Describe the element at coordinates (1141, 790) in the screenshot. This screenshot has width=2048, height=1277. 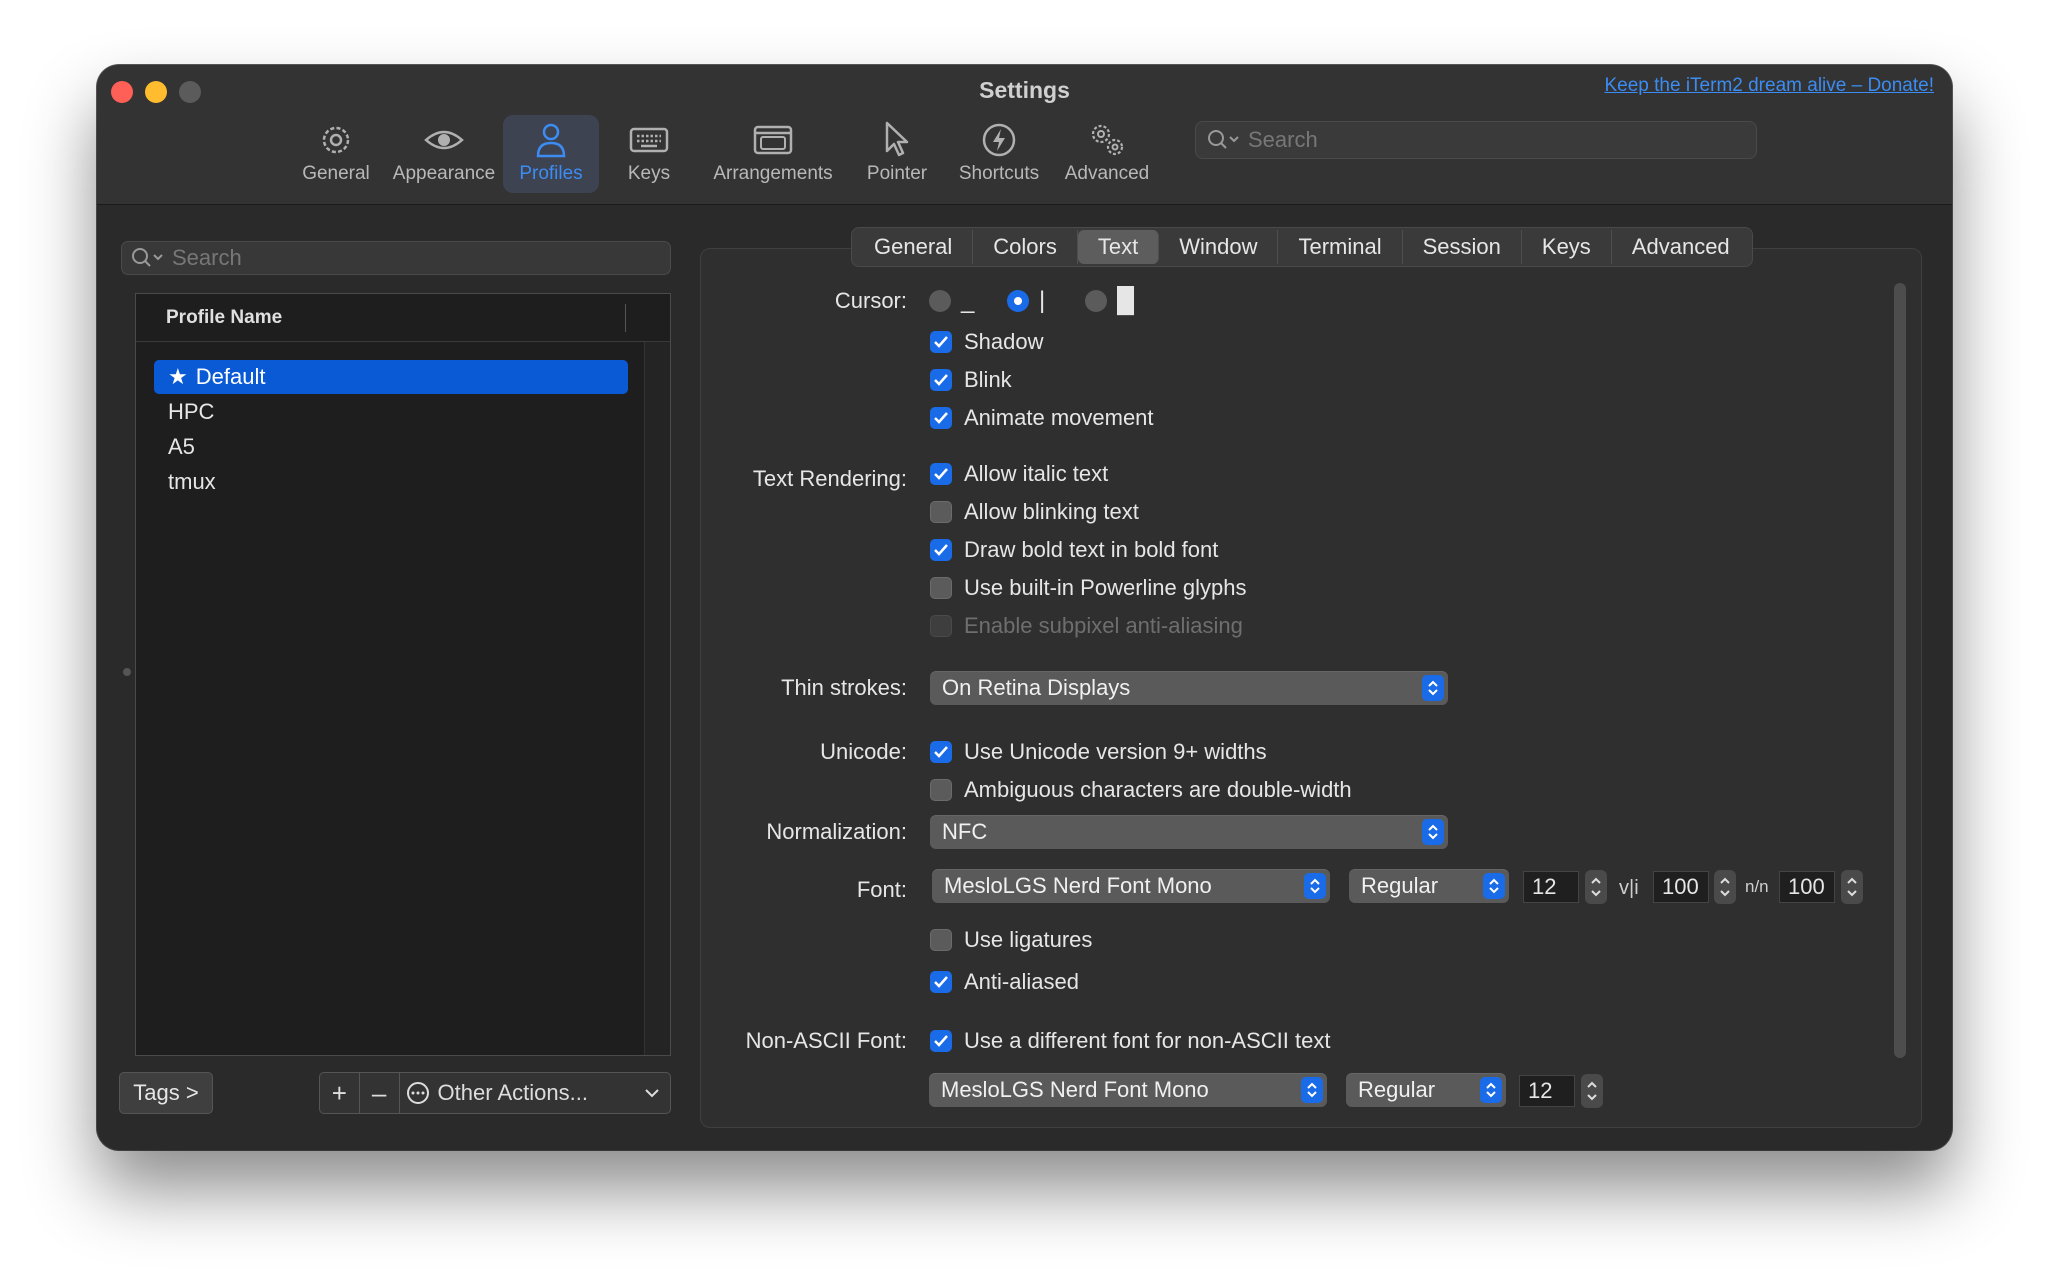
I see `ambiguous-double-width-checkbox: Ambiguous characters are double-width` at that location.